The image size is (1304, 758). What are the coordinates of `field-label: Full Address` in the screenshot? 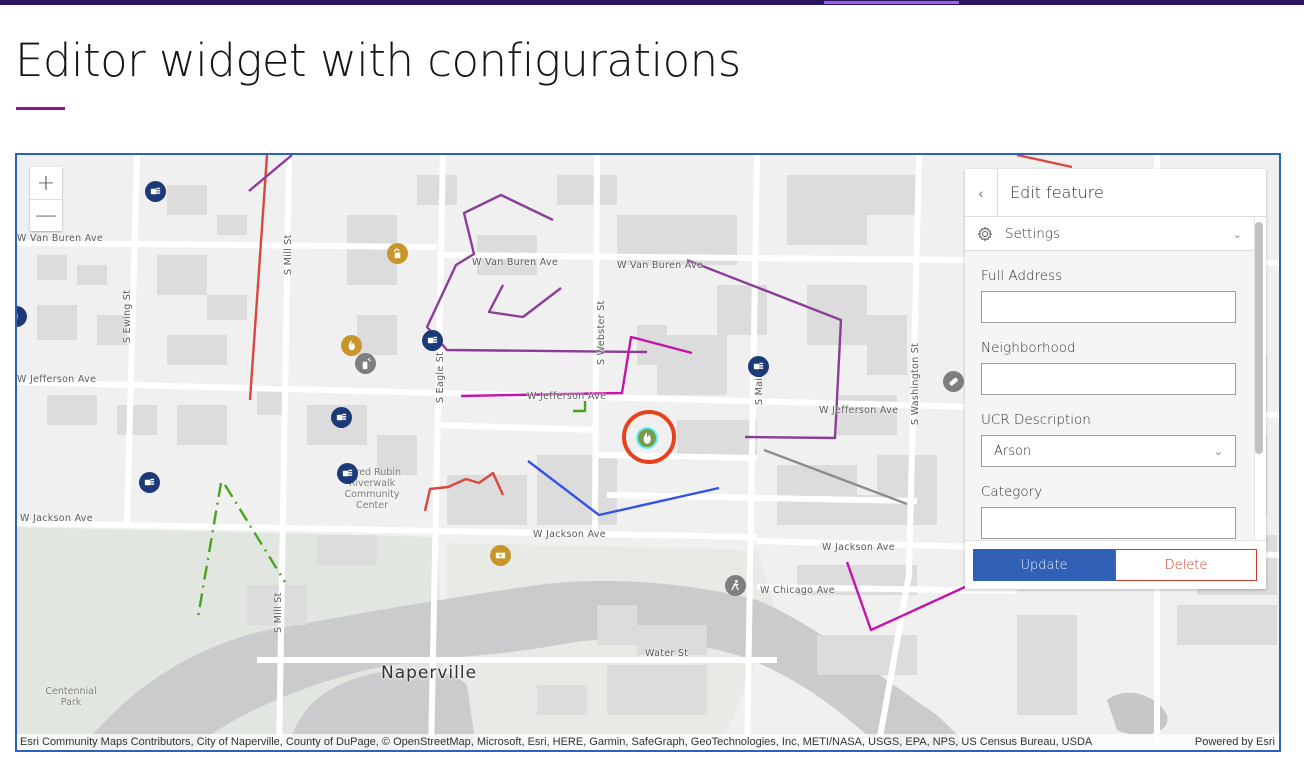 It's located at (1022, 276).